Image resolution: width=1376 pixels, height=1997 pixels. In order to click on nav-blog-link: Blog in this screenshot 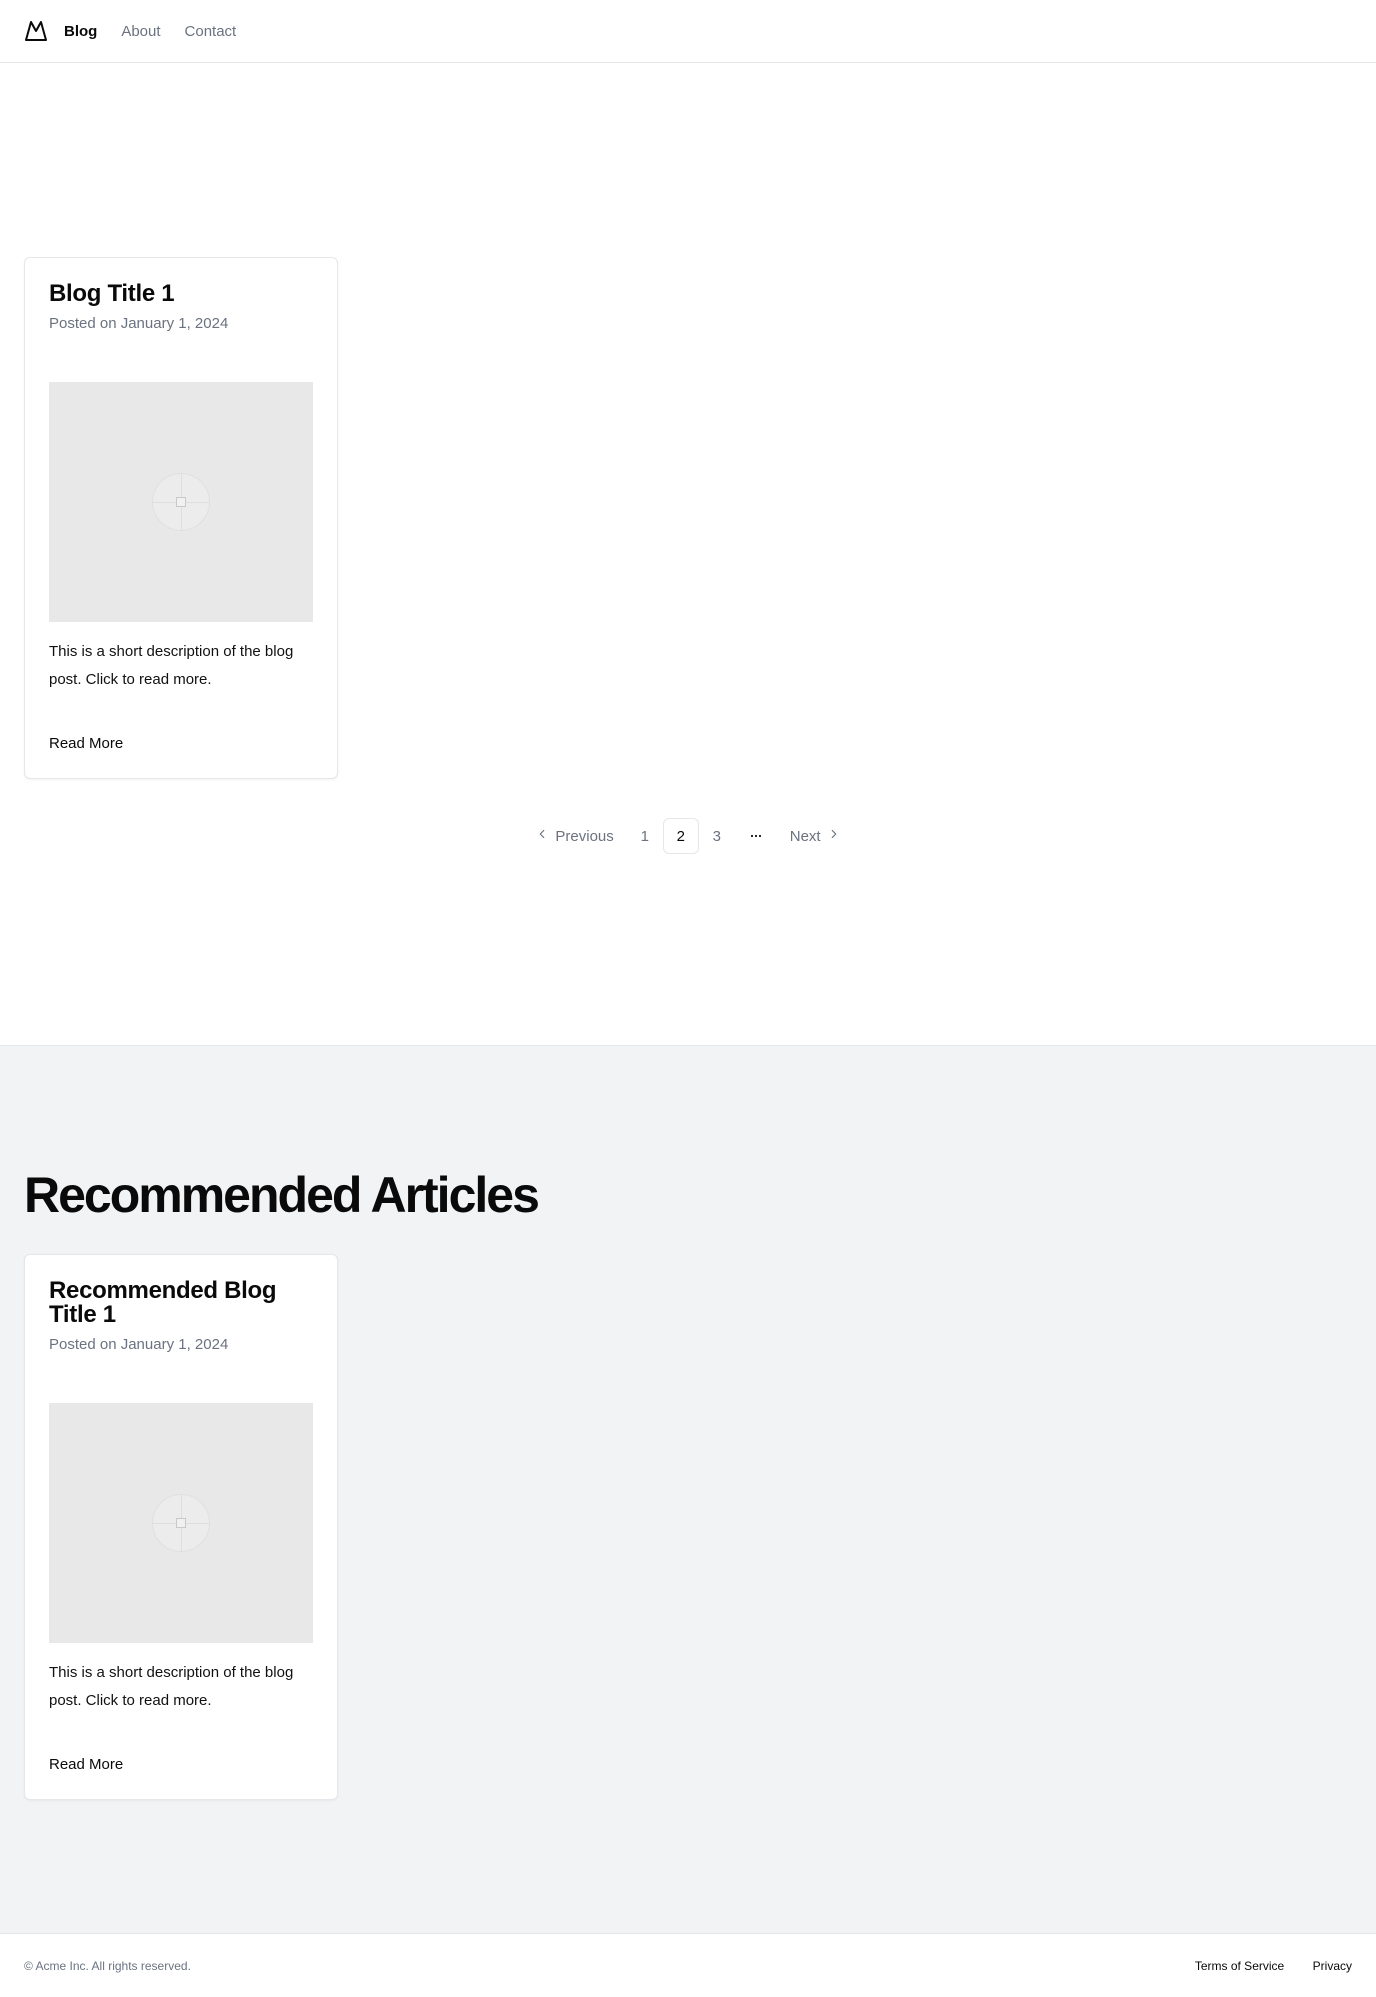, I will do `click(80, 31)`.